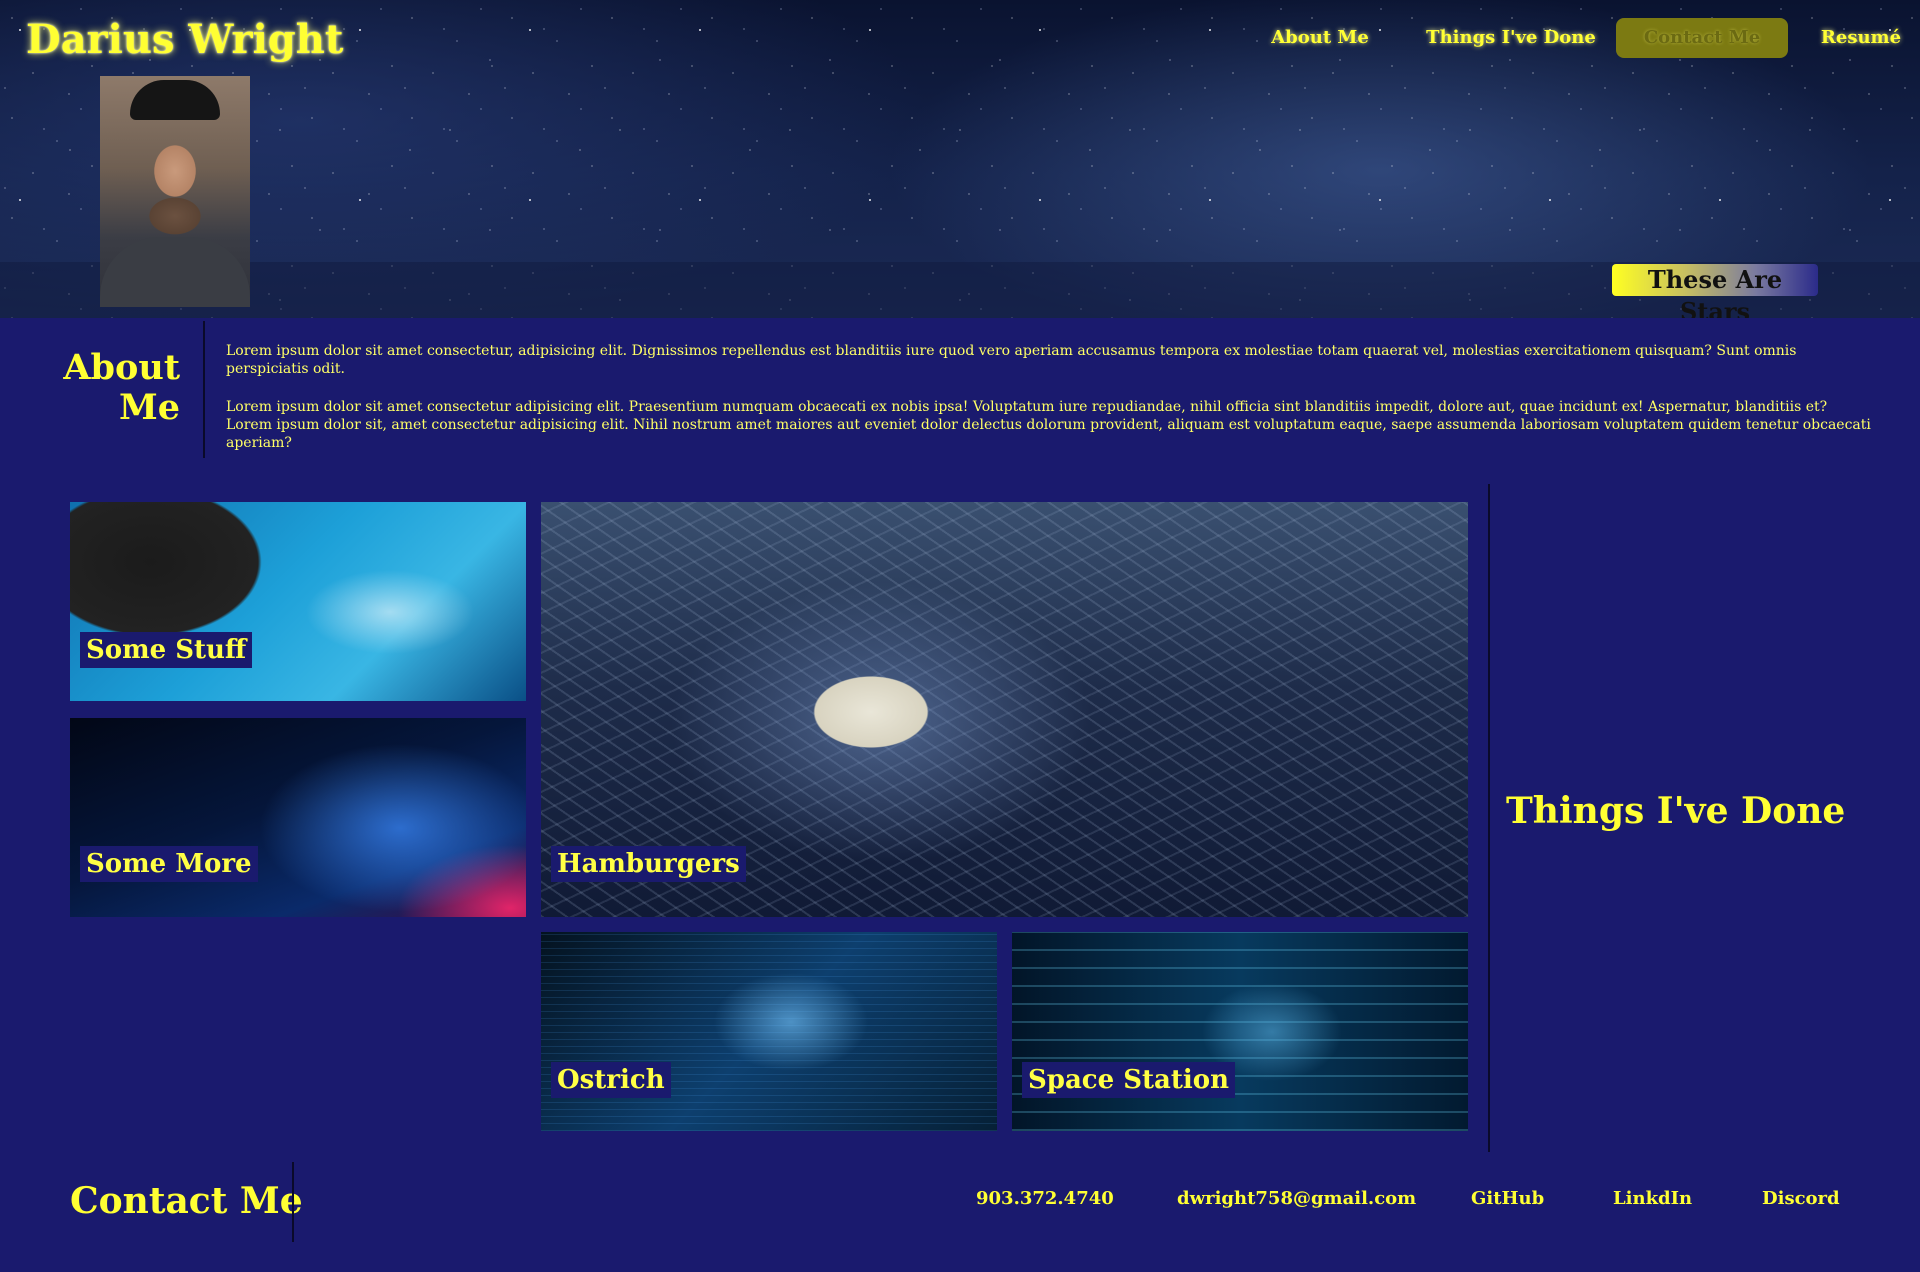  I want to click on project-label: Some Stuff, so click(166, 650).